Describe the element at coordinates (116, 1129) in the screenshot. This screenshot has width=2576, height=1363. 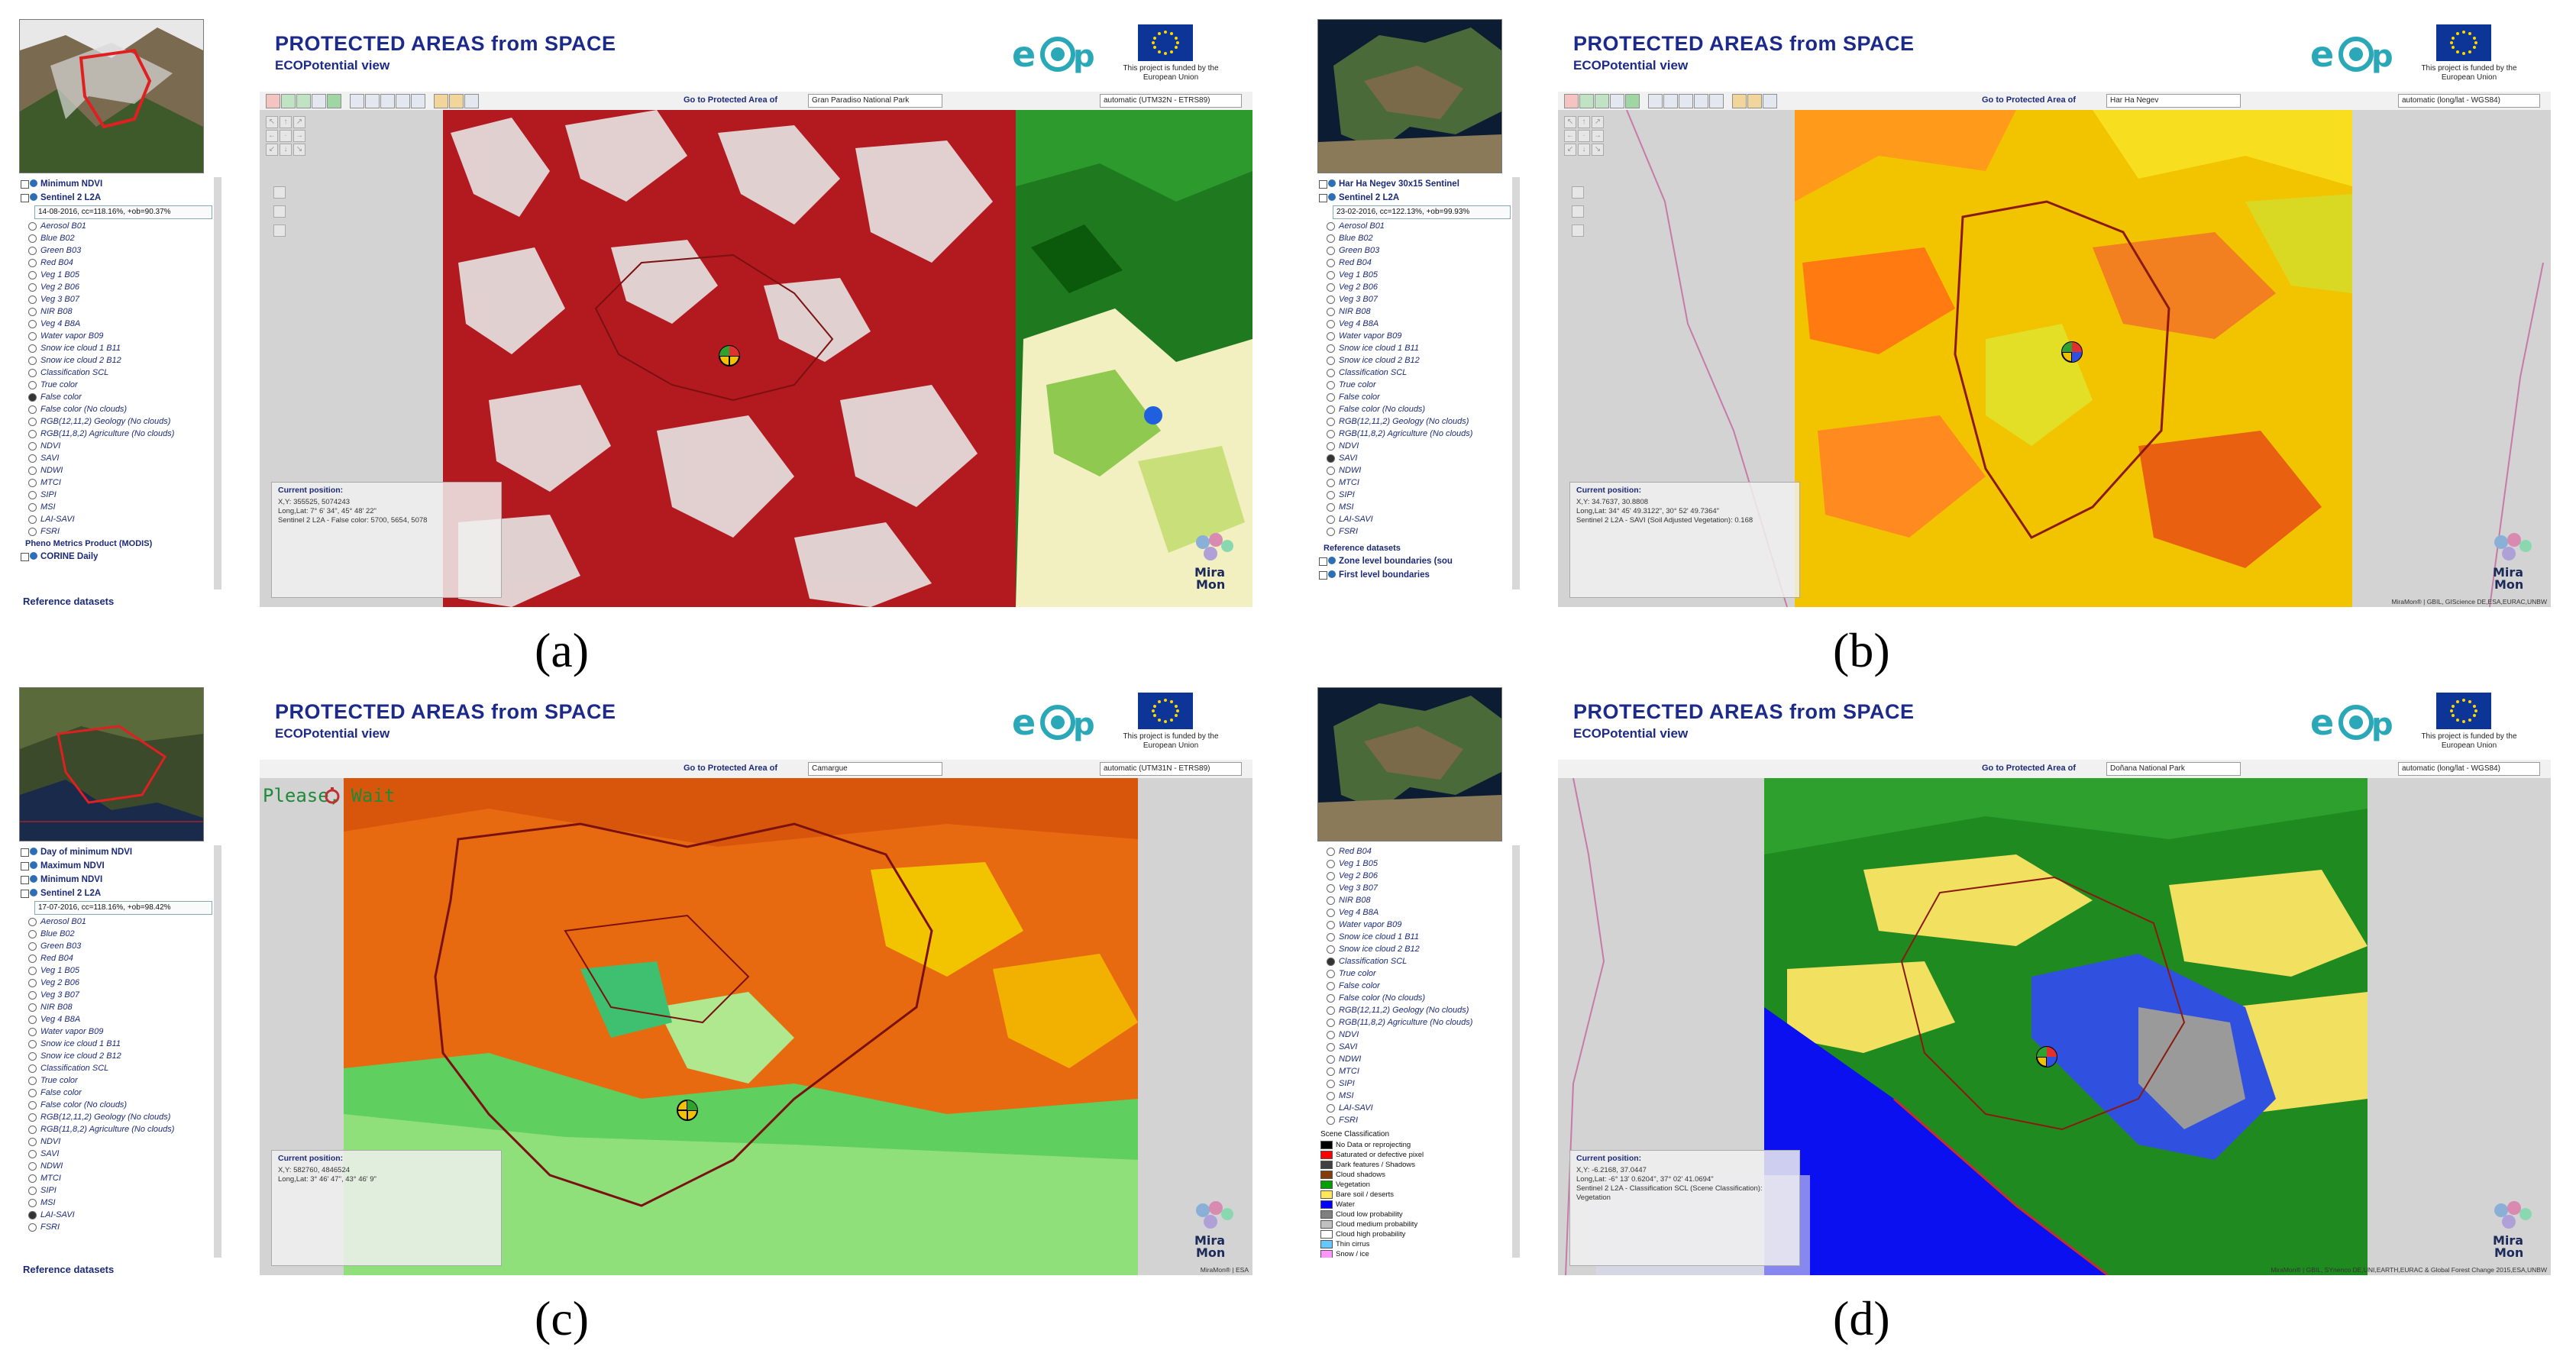
I see `layer-option: RGB(11,8,2) Agriculture (No clouds)` at that location.